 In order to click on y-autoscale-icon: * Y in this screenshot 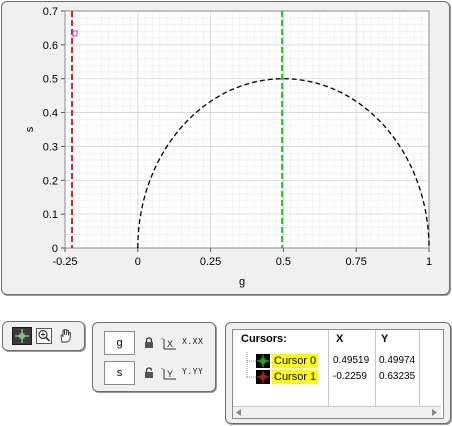, I will do `click(169, 373)`.